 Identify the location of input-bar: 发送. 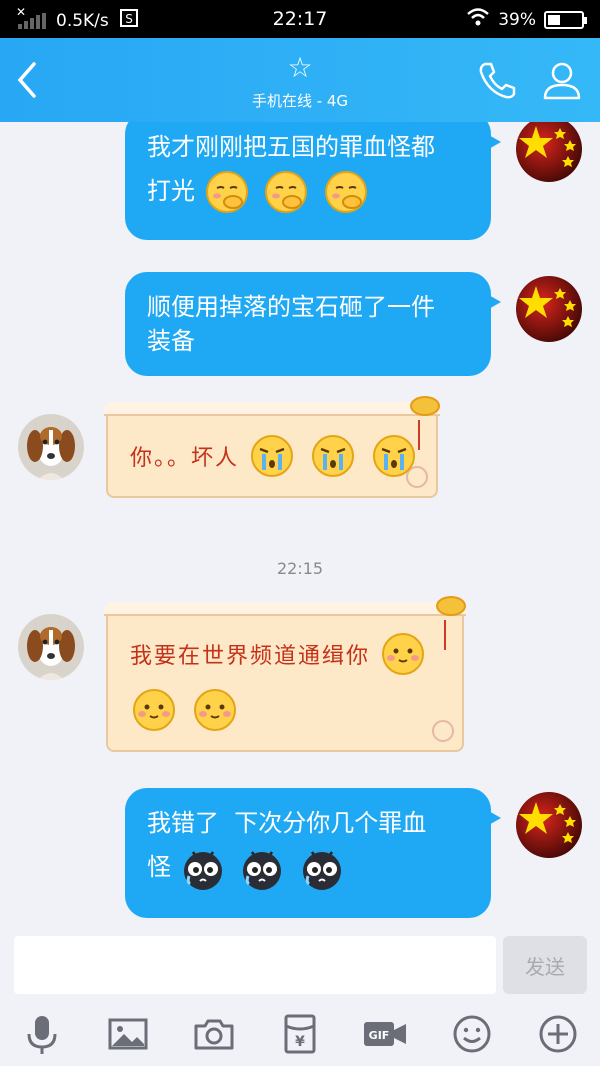
(300, 966).